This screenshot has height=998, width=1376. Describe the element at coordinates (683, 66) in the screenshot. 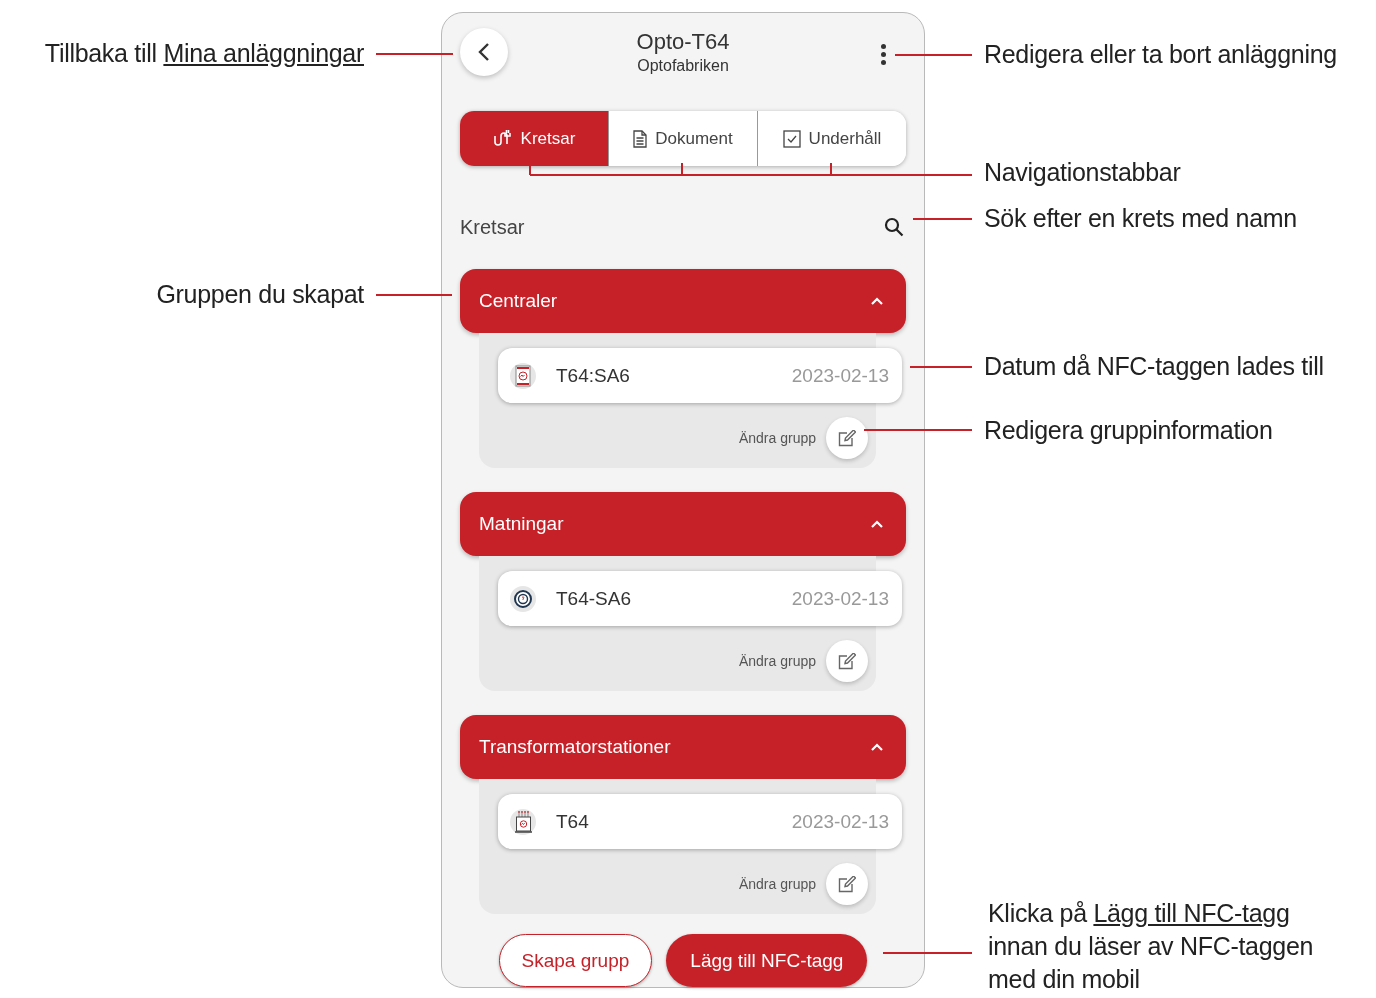

I see `facility-subtitle: Optofabriken` at that location.